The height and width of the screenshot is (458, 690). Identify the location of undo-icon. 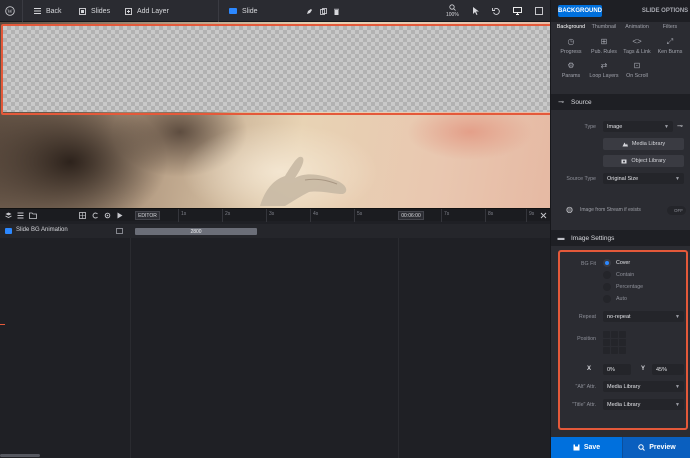
(498, 11).